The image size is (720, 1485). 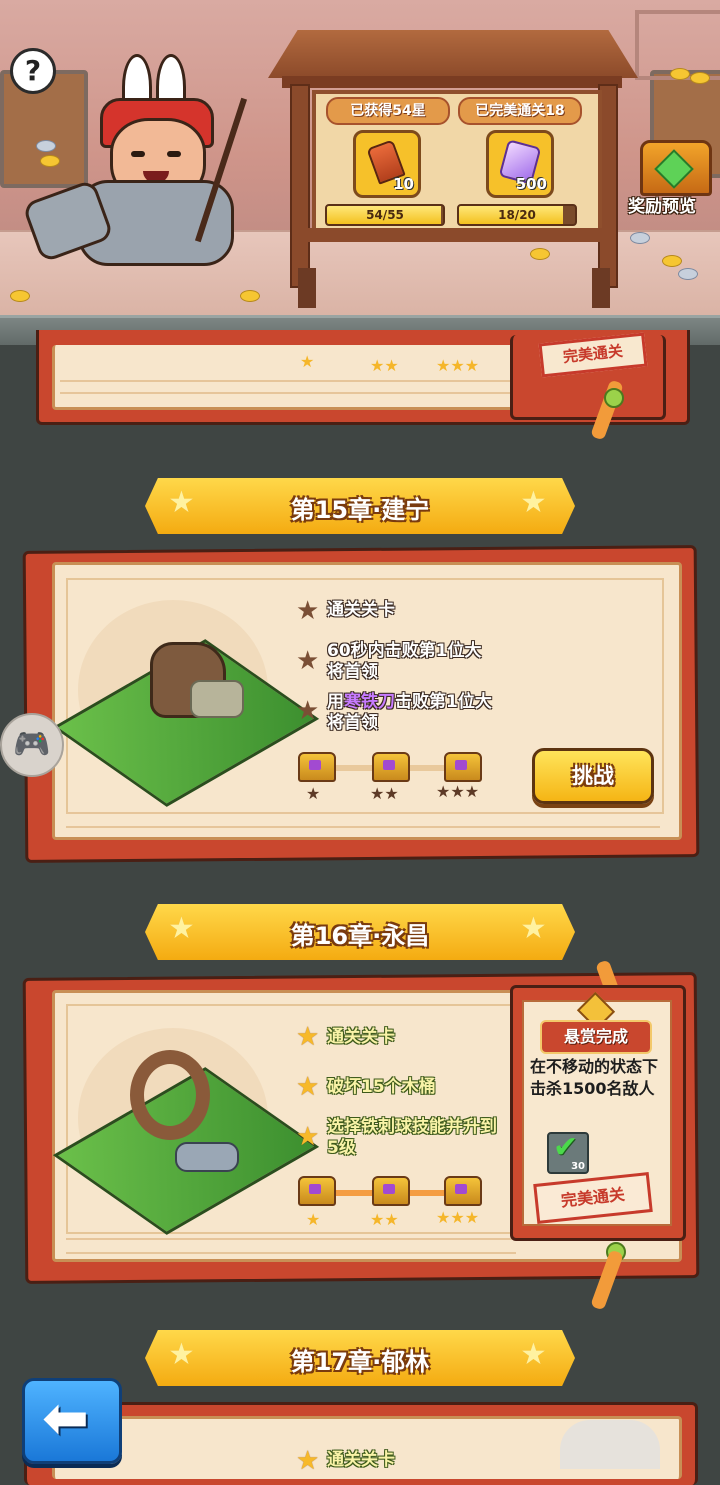 What do you see at coordinates (388, 111) in the screenshot?
I see `stars-earned-label: 已获得54星` at bounding box center [388, 111].